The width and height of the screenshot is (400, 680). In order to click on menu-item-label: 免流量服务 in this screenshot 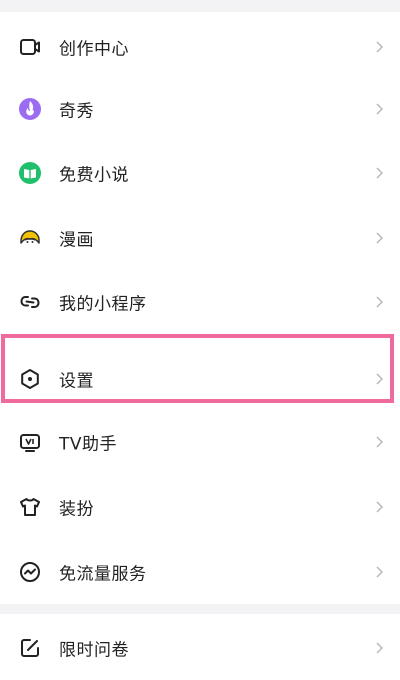, I will do `click(103, 574)`.